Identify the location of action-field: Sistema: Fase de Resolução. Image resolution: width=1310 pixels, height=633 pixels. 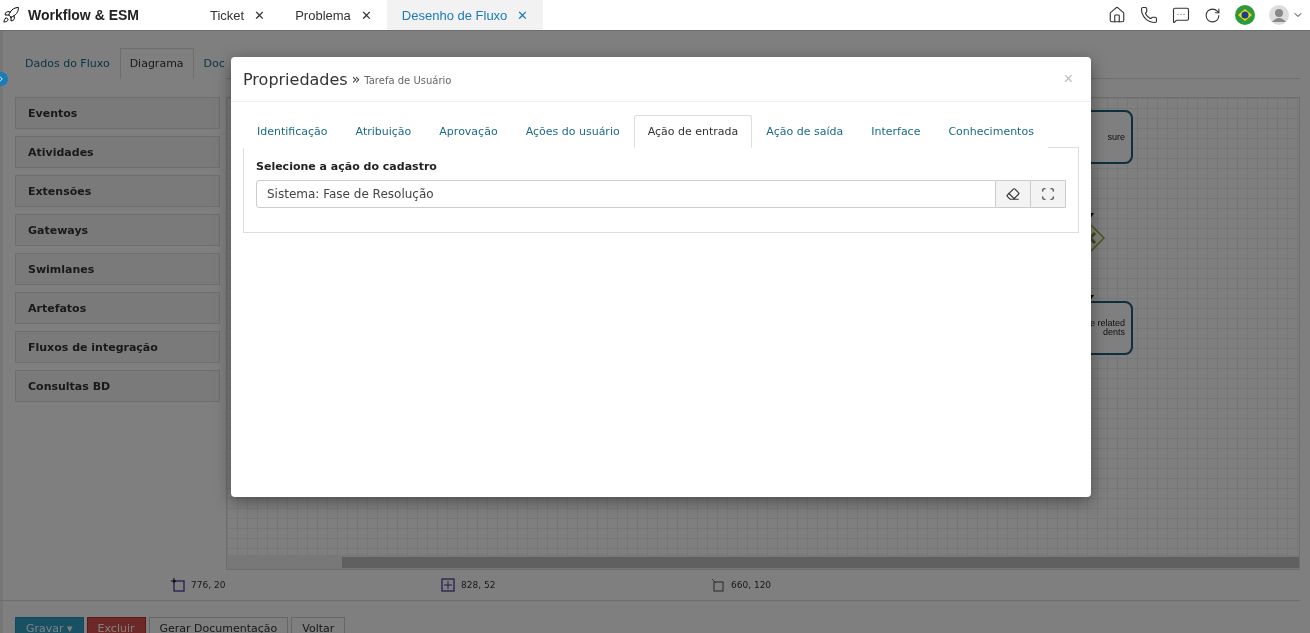
(626, 194).